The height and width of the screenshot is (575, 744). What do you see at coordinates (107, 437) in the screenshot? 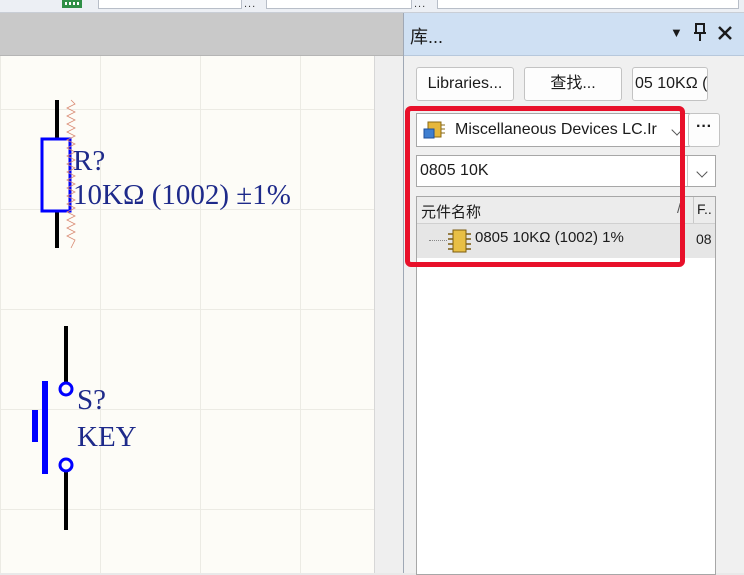
I see `switch-comment: KEY` at bounding box center [107, 437].